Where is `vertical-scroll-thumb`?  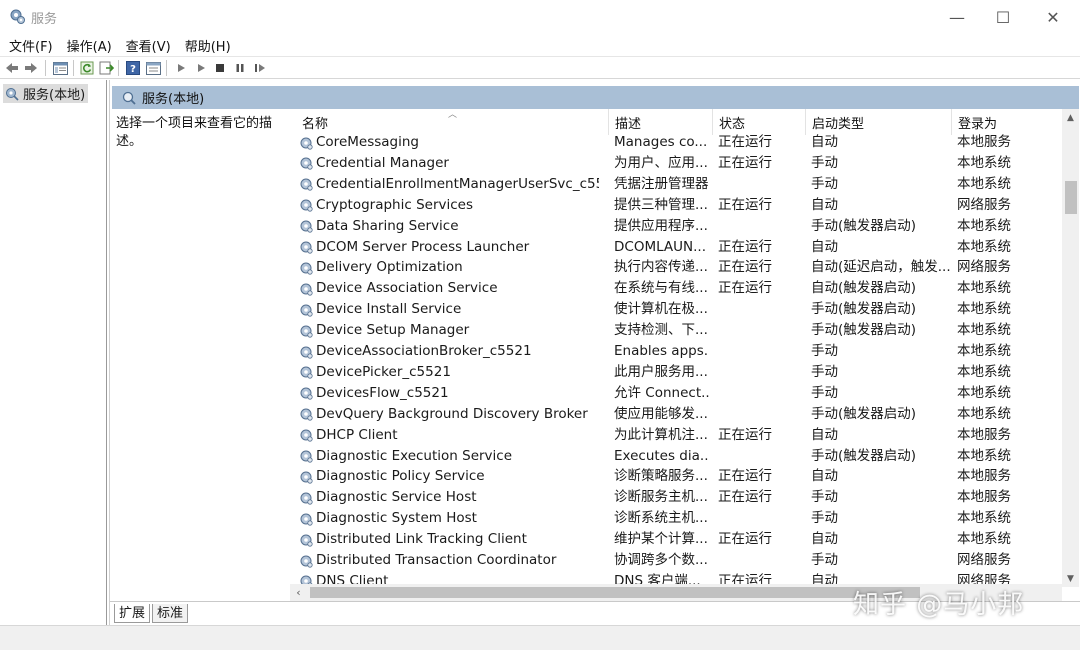
vertical-scroll-thumb is located at coordinates (1071, 197).